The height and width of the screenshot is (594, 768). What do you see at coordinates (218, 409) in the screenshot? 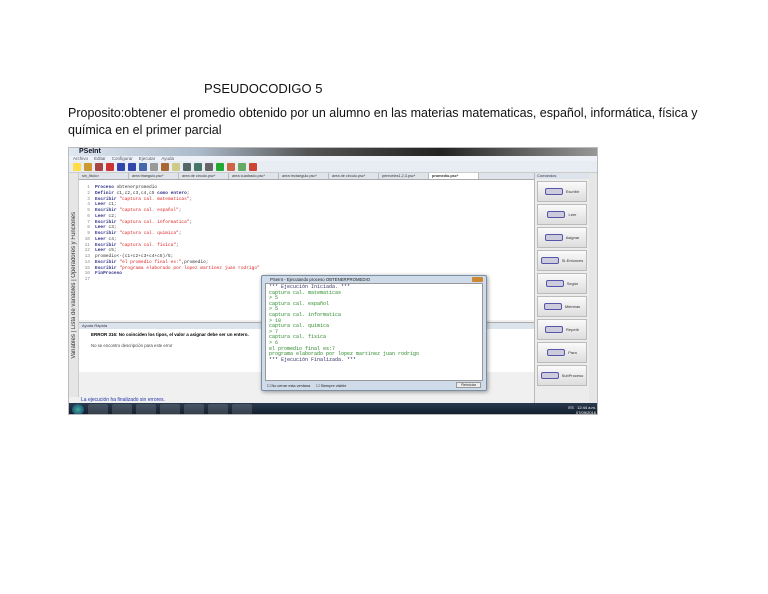
I see `pseint-taskbar-icon` at bounding box center [218, 409].